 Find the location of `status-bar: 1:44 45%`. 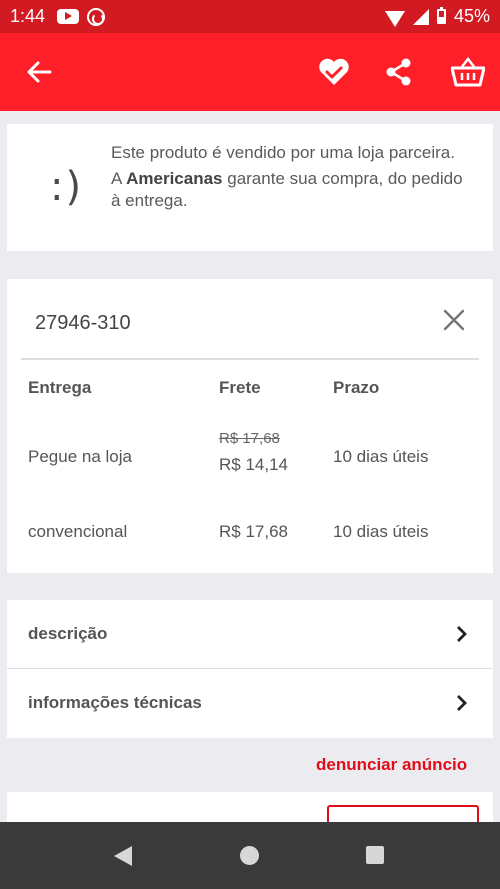

status-bar: 1:44 45% is located at coordinates (250, 16).